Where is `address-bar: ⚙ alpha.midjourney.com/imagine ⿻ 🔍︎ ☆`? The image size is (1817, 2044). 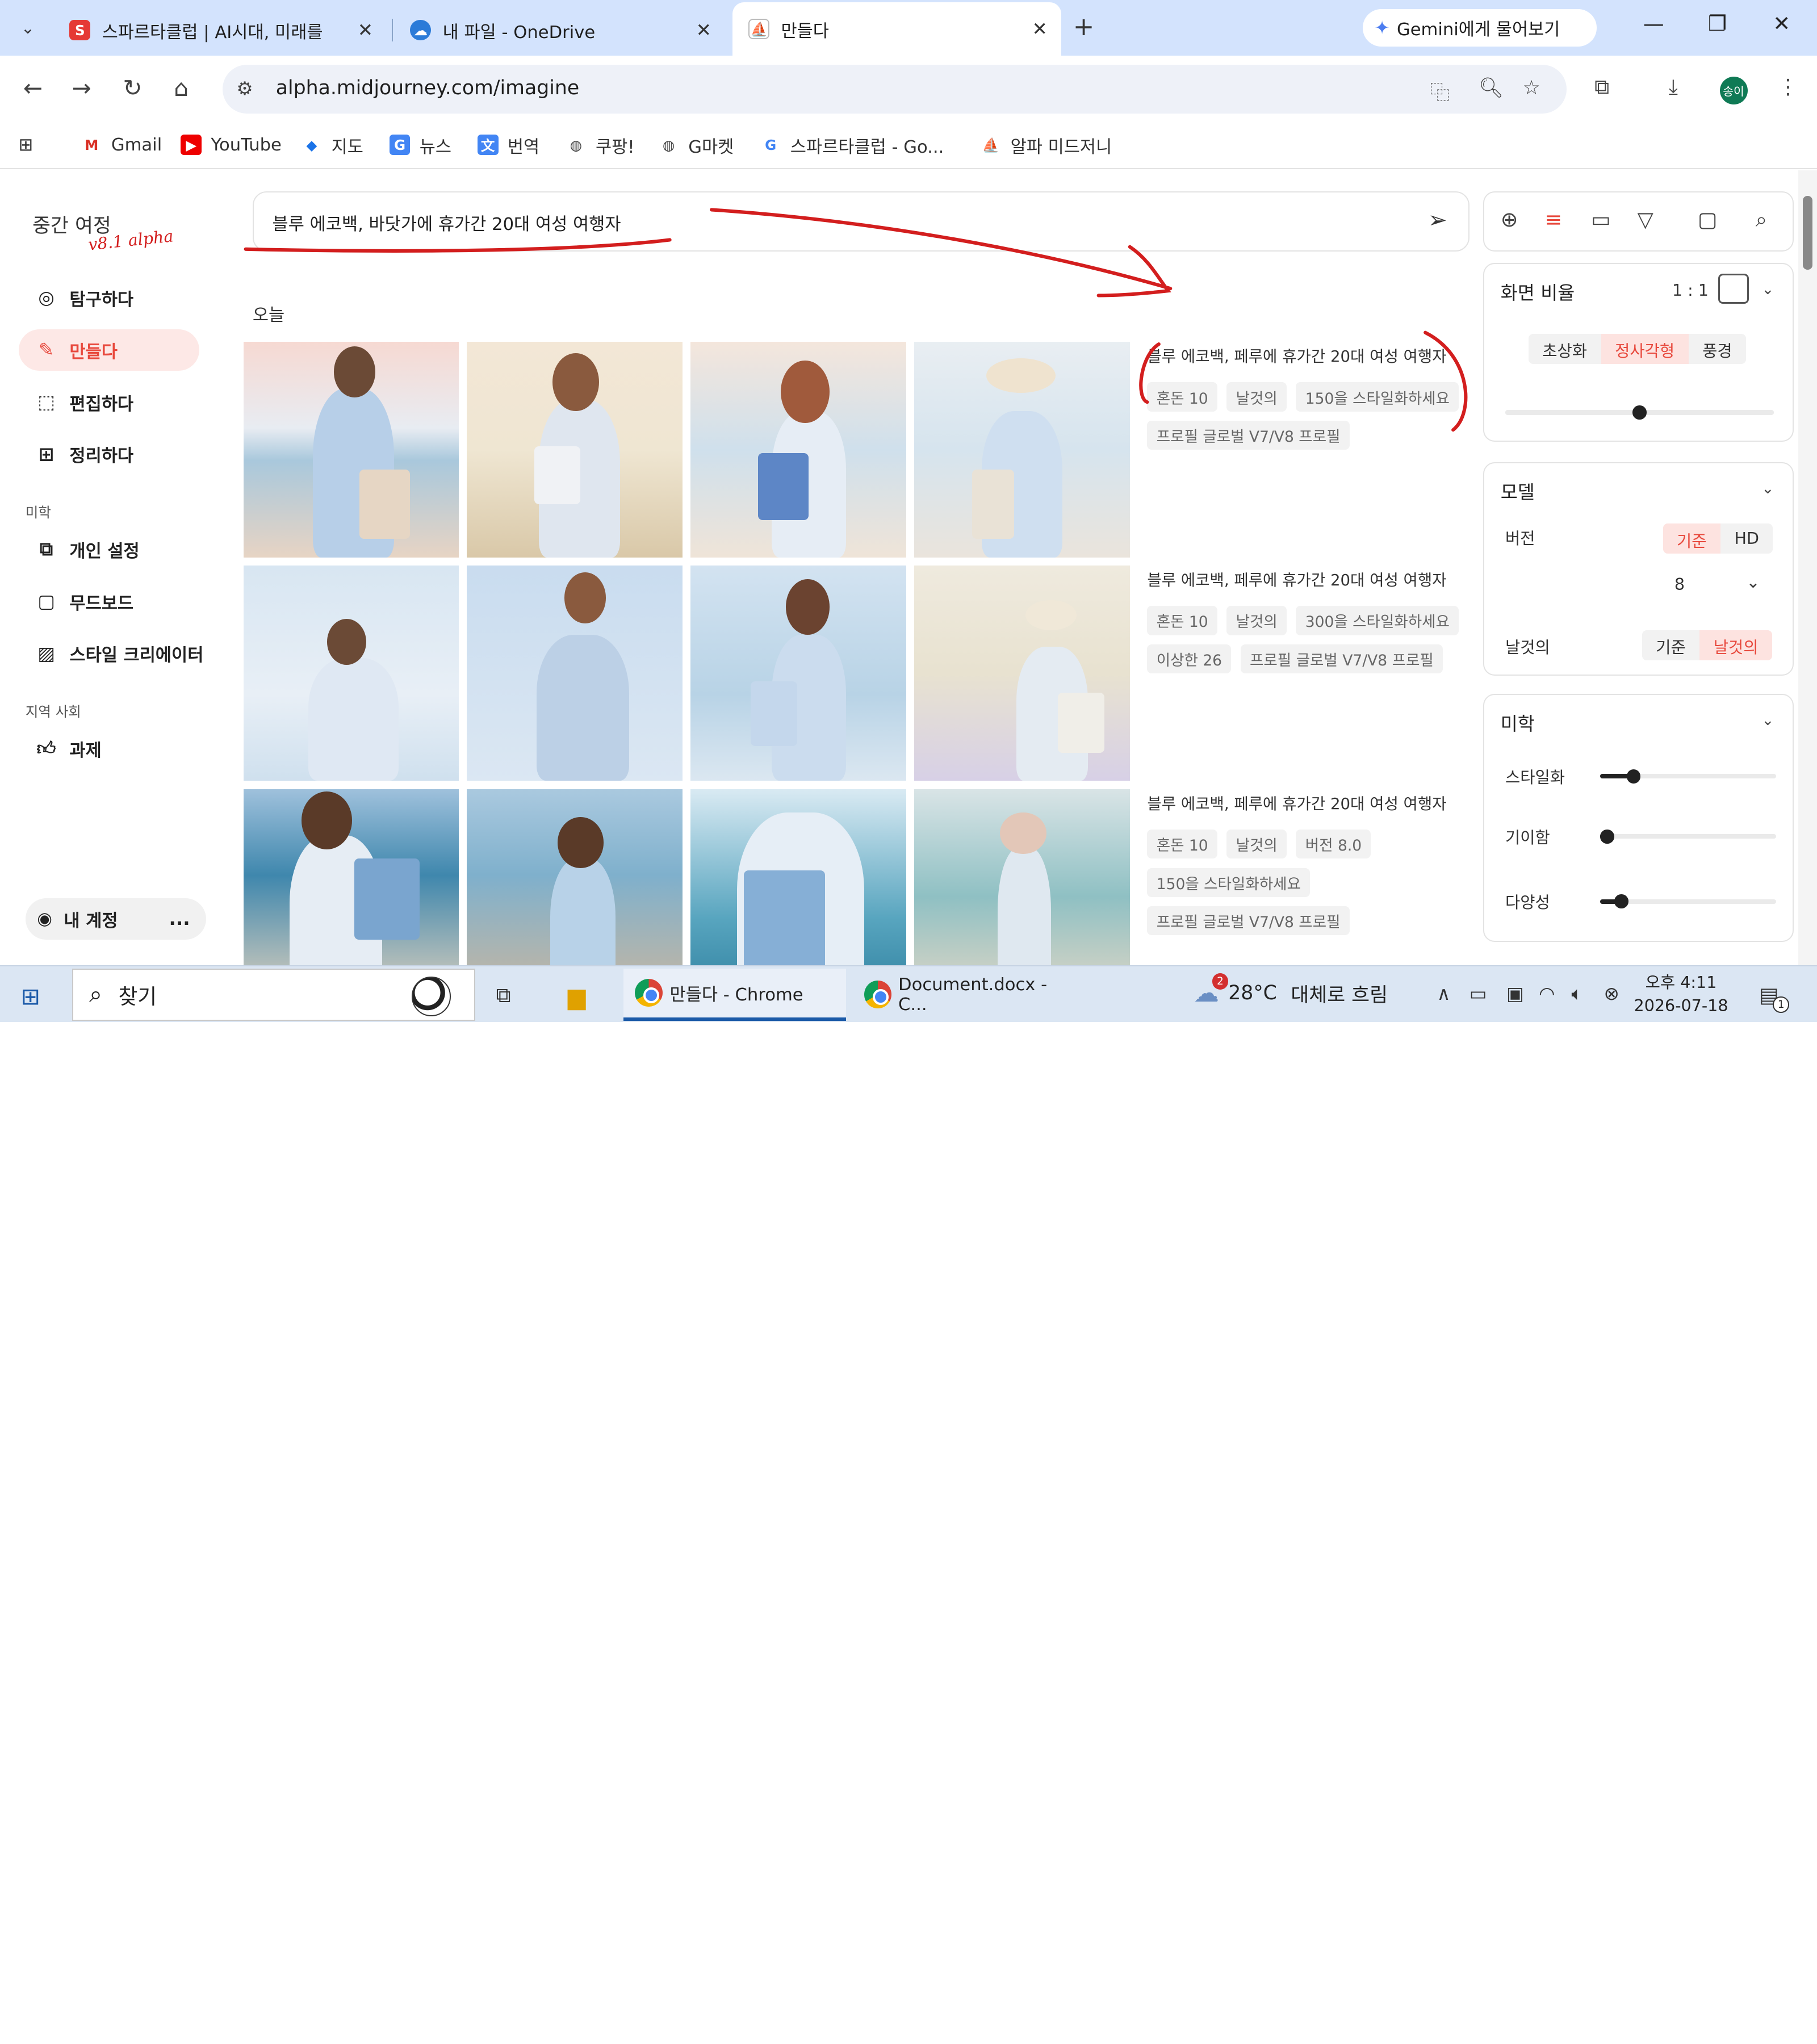 address-bar: ⚙ alpha.midjourney.com/imagine ⿻ 🔍︎ ☆ is located at coordinates (894, 89).